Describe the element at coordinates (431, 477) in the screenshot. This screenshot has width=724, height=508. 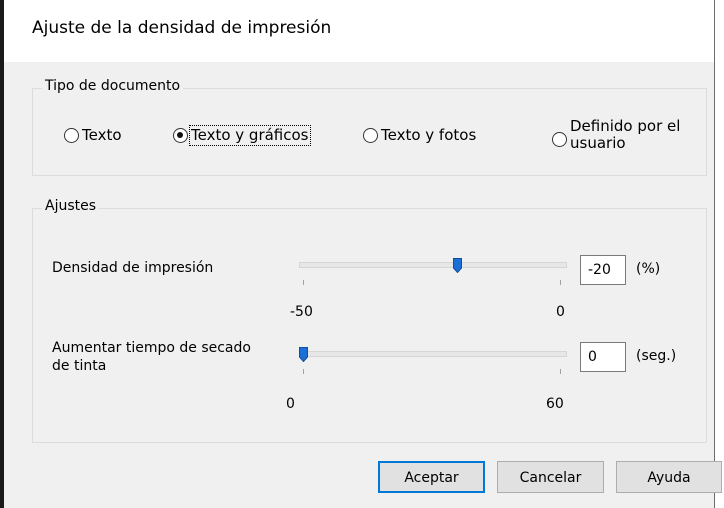
I see `ok-button: Aceptar` at that location.